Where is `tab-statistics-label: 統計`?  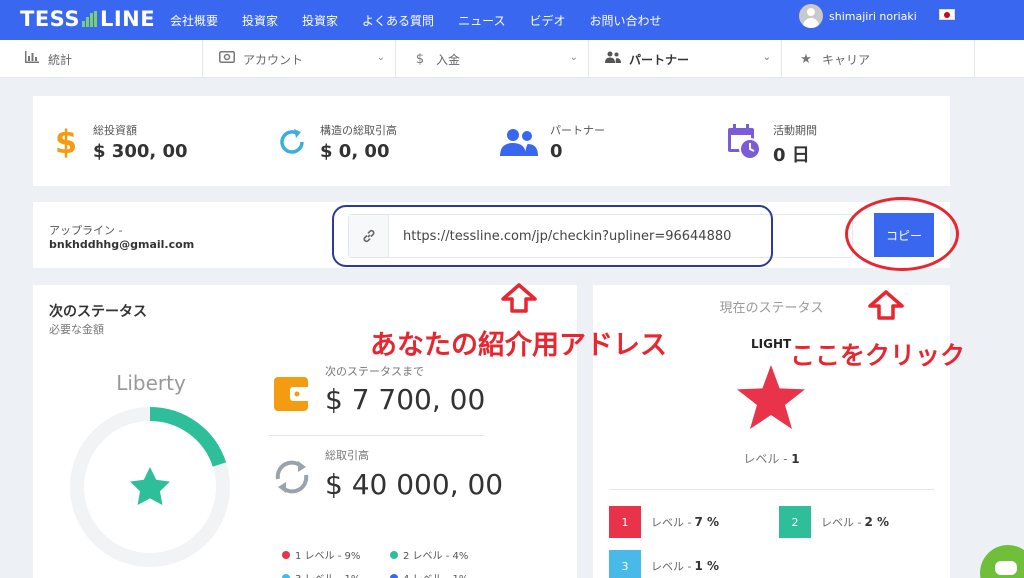 tab-statistics-label: 統計 is located at coordinates (60, 59).